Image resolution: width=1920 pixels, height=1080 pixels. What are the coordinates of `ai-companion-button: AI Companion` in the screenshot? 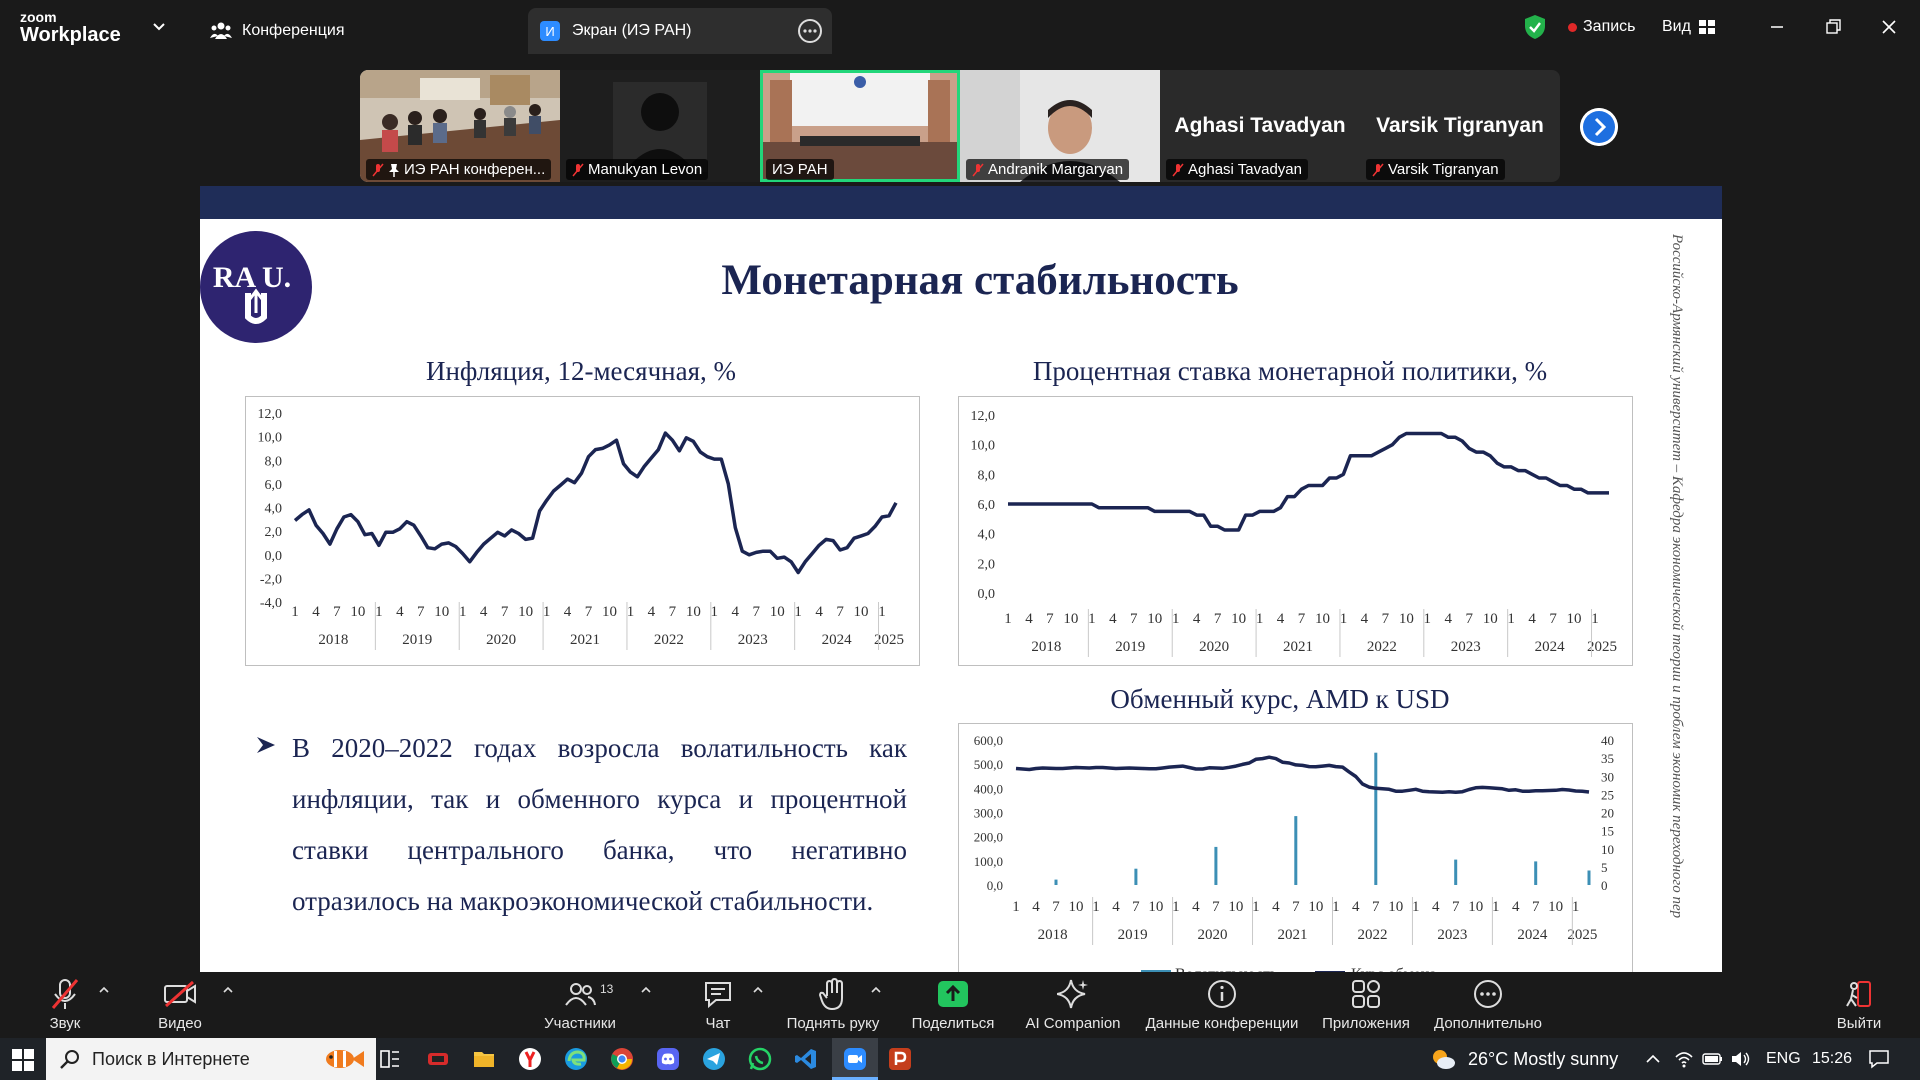 It's located at (1073, 1005).